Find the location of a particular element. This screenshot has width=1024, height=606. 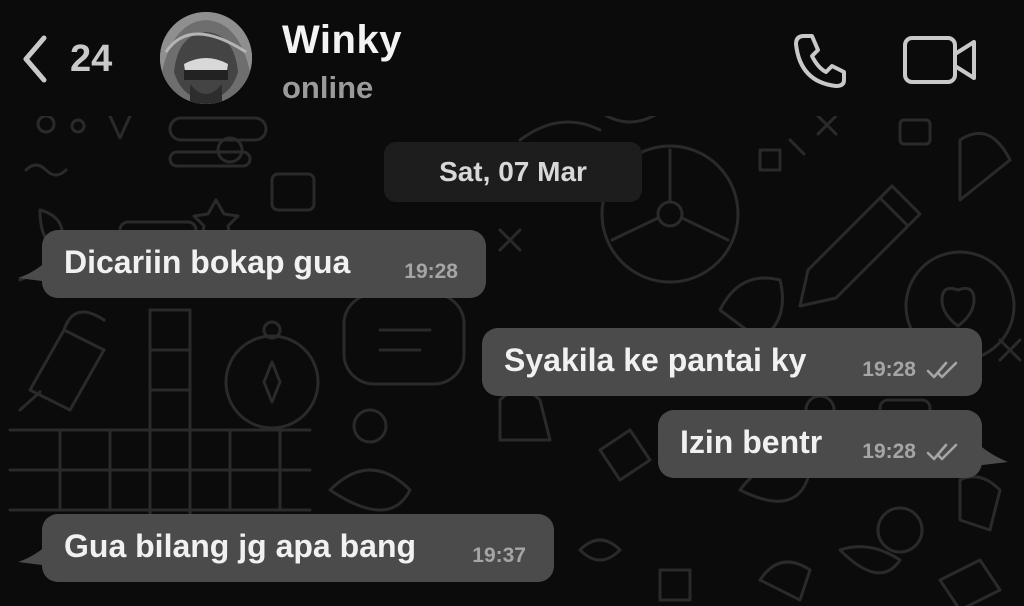

message-time: 19:37 is located at coordinates (499, 555).